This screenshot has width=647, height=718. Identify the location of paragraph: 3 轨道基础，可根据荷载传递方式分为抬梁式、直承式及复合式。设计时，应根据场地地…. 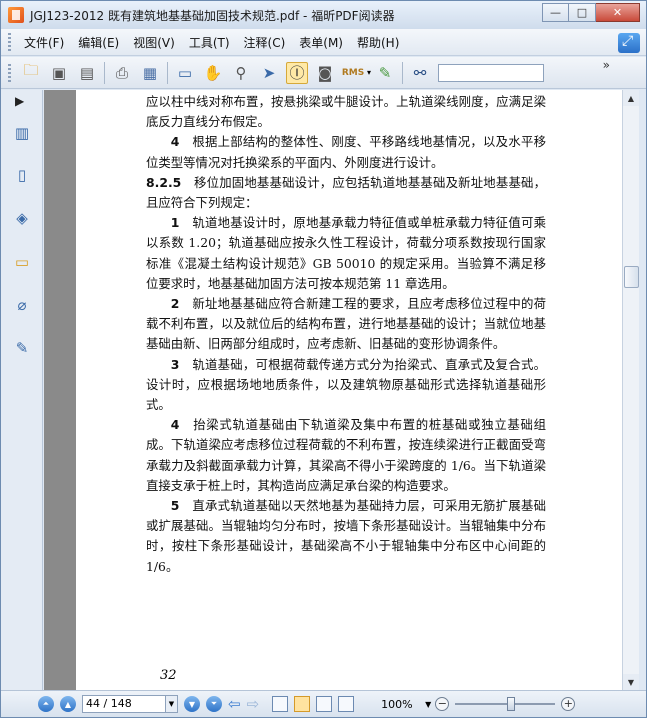
(346, 384).